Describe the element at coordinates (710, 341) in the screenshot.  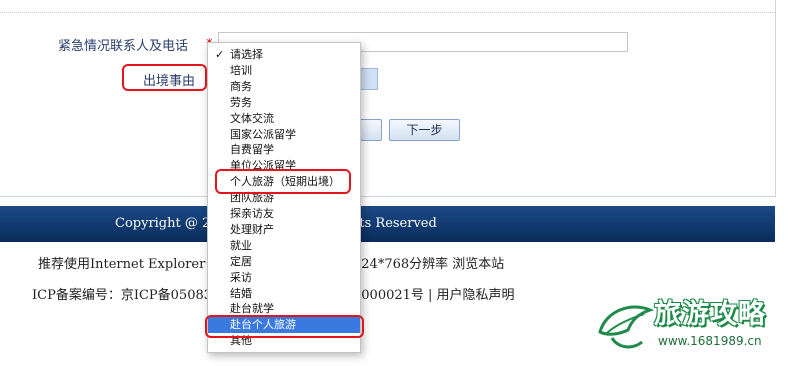
I see `watermark-url: www.1681989.cn` at that location.